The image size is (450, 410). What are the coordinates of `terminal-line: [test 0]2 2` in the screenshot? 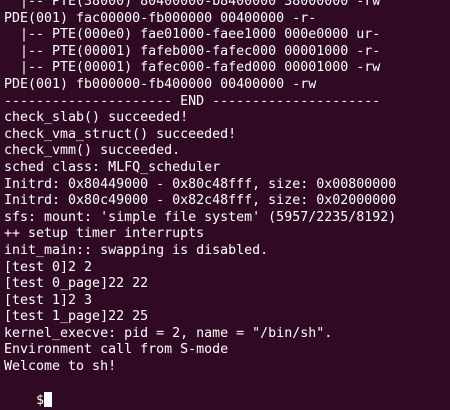 It's located at (48, 267).